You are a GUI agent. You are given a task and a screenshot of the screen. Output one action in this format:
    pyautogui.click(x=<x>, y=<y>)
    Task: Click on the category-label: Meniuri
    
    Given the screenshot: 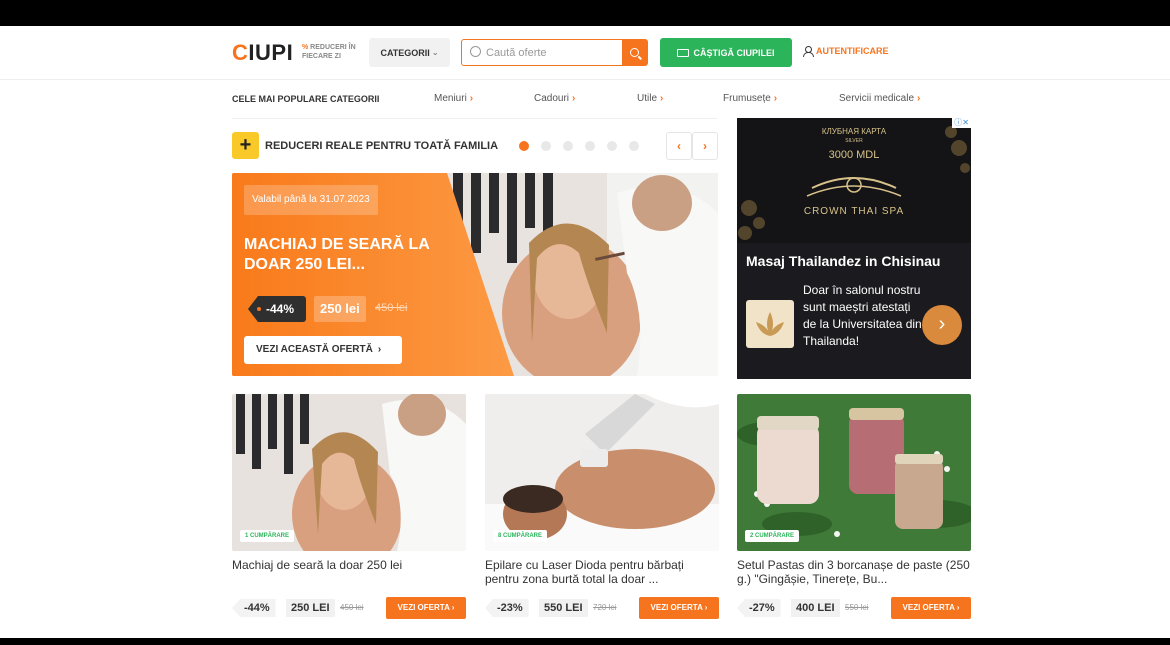 What is the action you would take?
    pyautogui.click(x=450, y=98)
    